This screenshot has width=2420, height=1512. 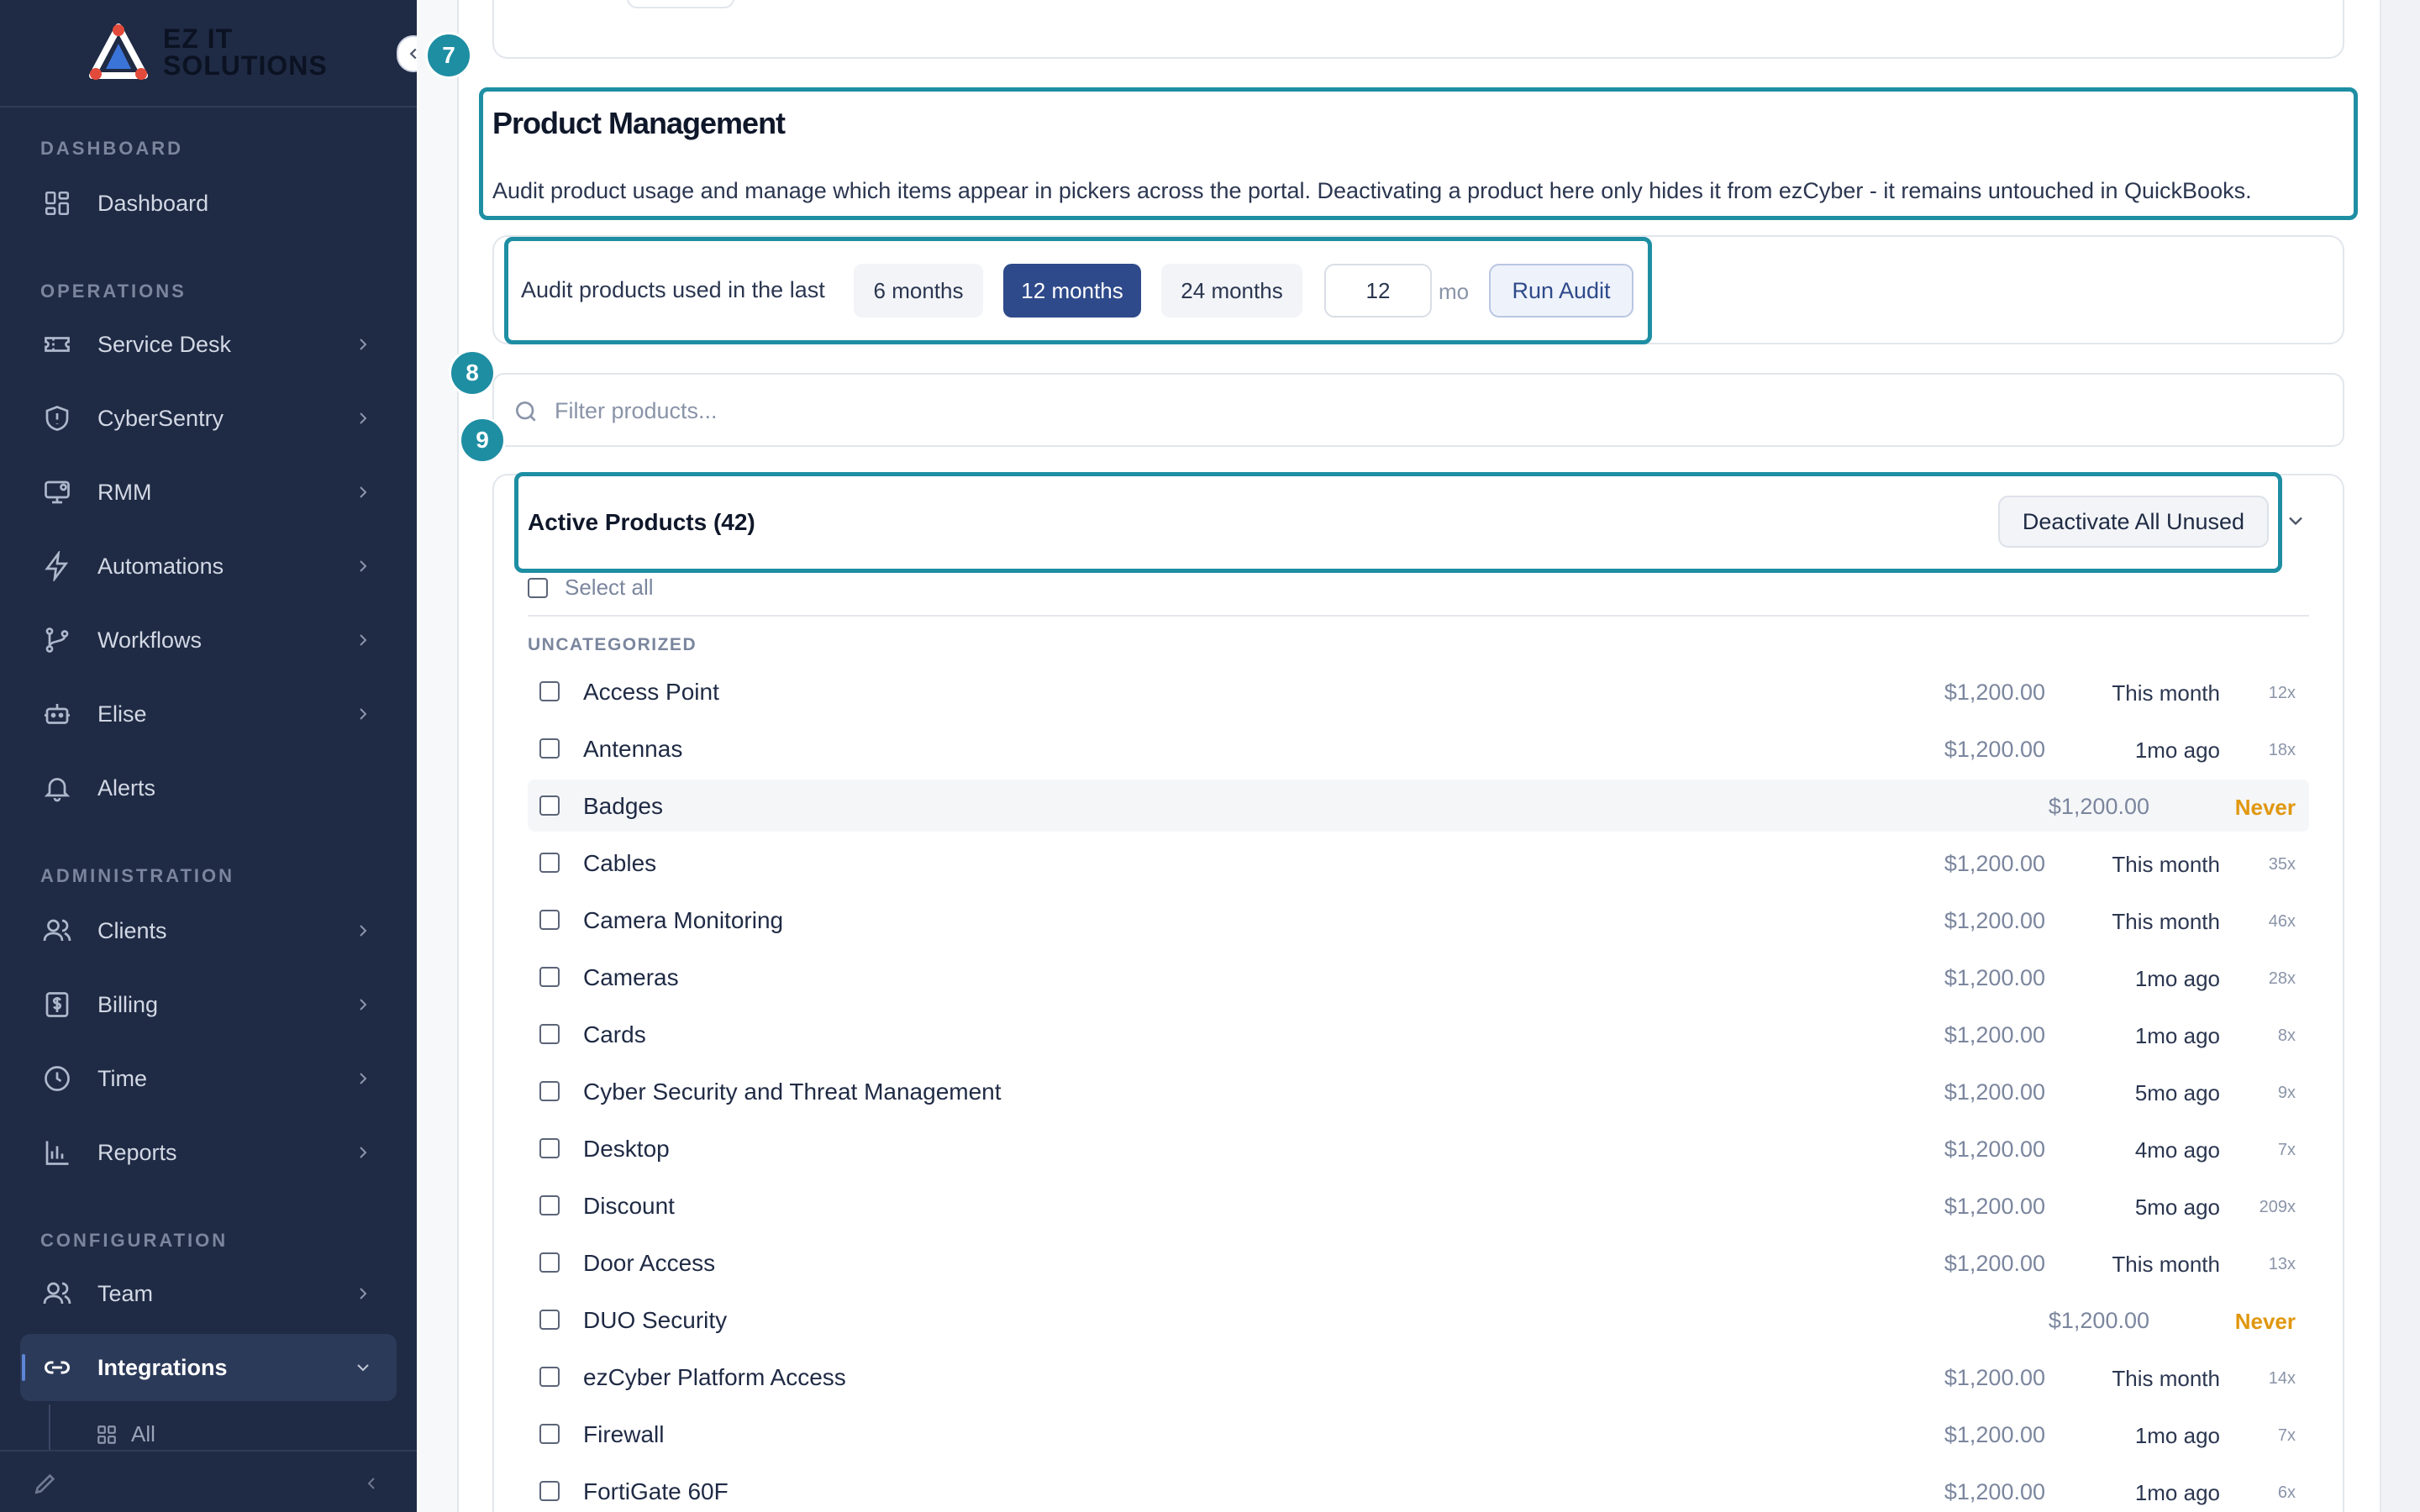 I want to click on page-scrollbar, so click(x=2400, y=756).